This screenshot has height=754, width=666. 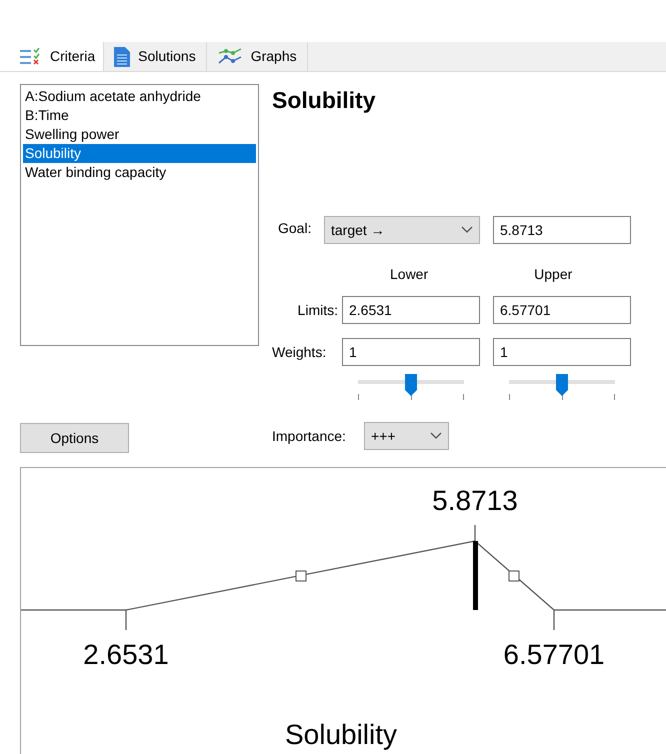 I want to click on list-item: Solubility, so click(x=139, y=153).